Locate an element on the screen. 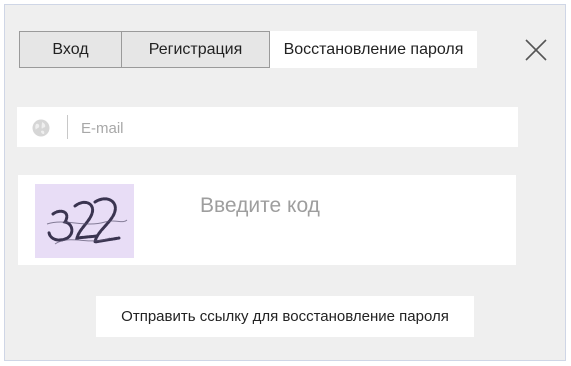 Image resolution: width=571 pixels, height=366 pixels. close-button is located at coordinates (536, 50).